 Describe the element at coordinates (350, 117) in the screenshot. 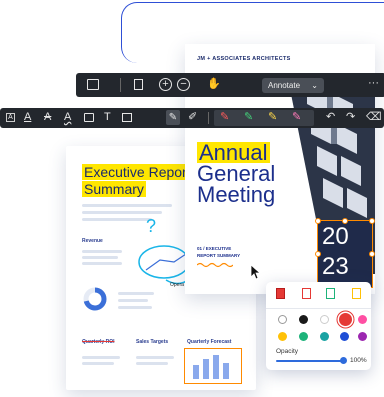

I see `redo-icon: ↷` at that location.